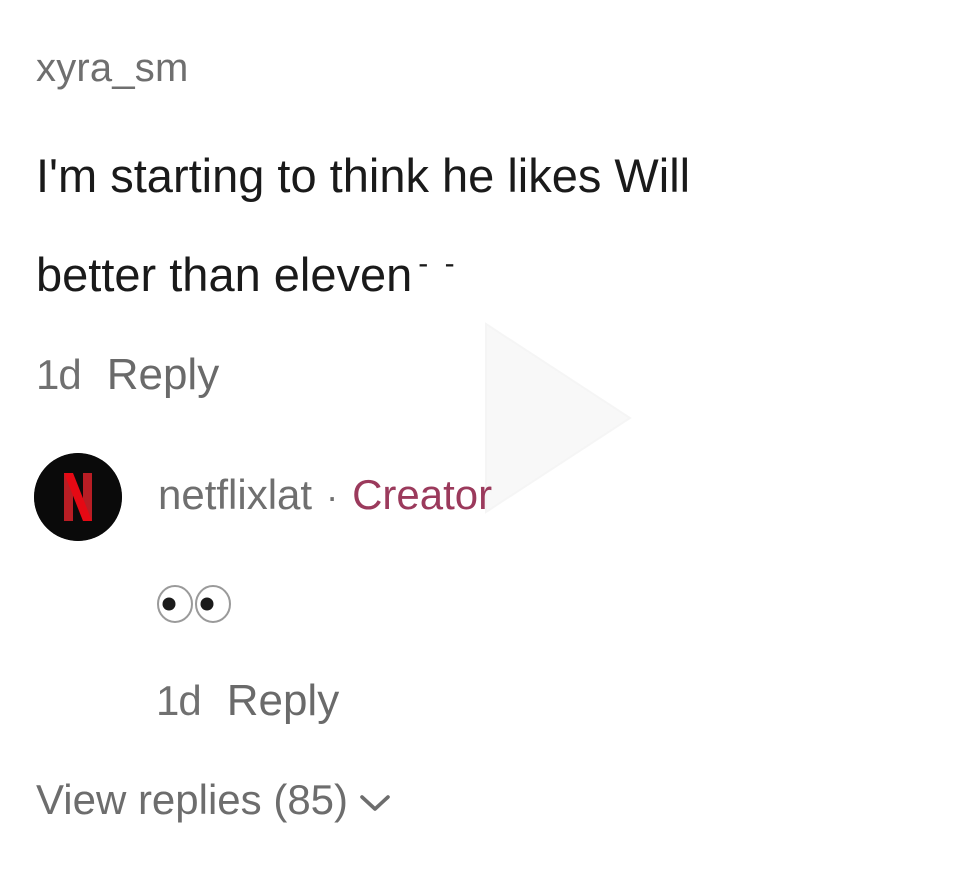 The image size is (967, 892). What do you see at coordinates (363, 175) in the screenshot?
I see `comment-text-line-1: I'm starting to think he likes Will` at bounding box center [363, 175].